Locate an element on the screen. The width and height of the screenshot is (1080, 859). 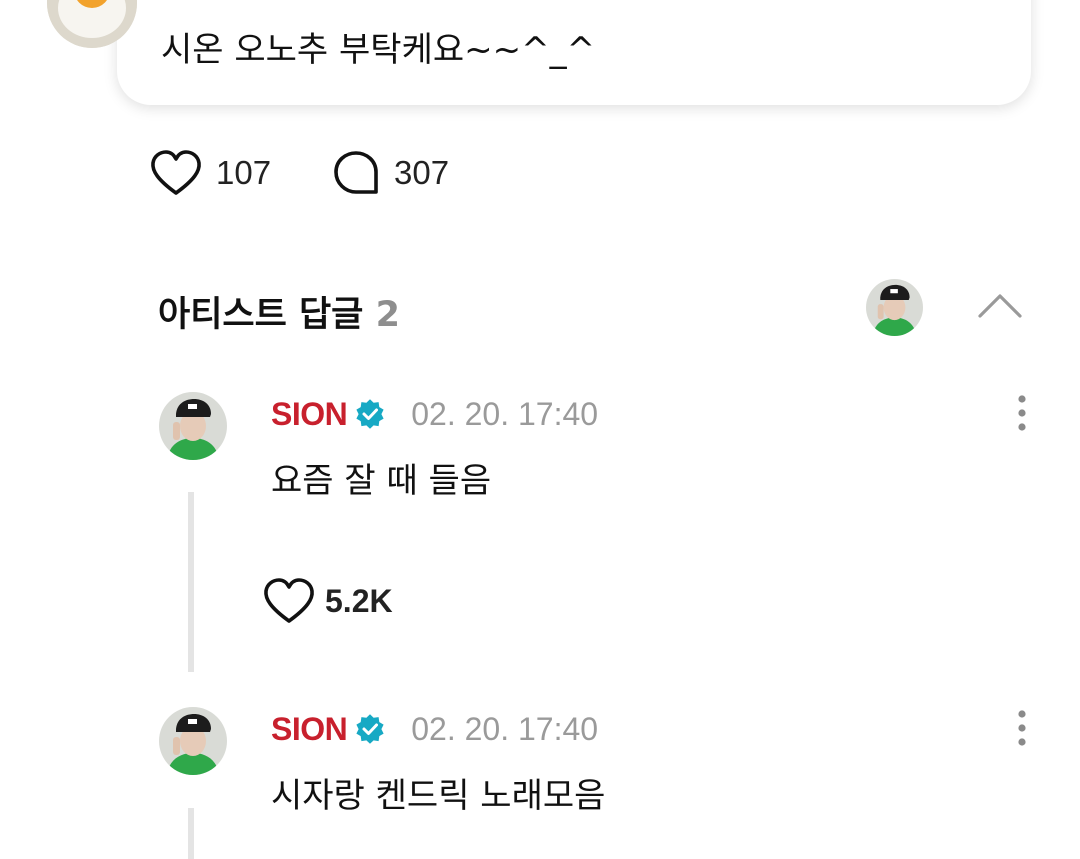
artist-avatar is located at coordinates (894, 307).